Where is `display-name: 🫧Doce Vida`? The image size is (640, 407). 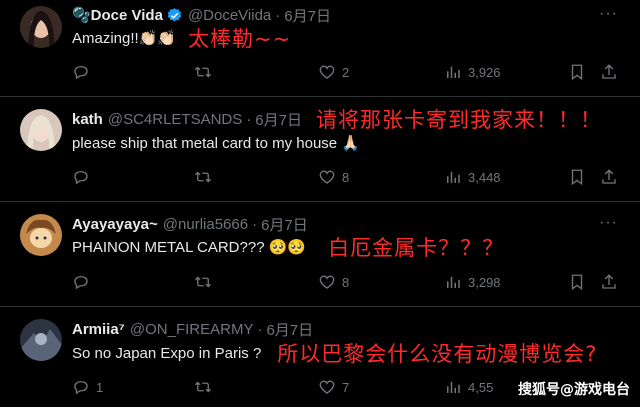
display-name: 🫧Doce Vida is located at coordinates (117, 15).